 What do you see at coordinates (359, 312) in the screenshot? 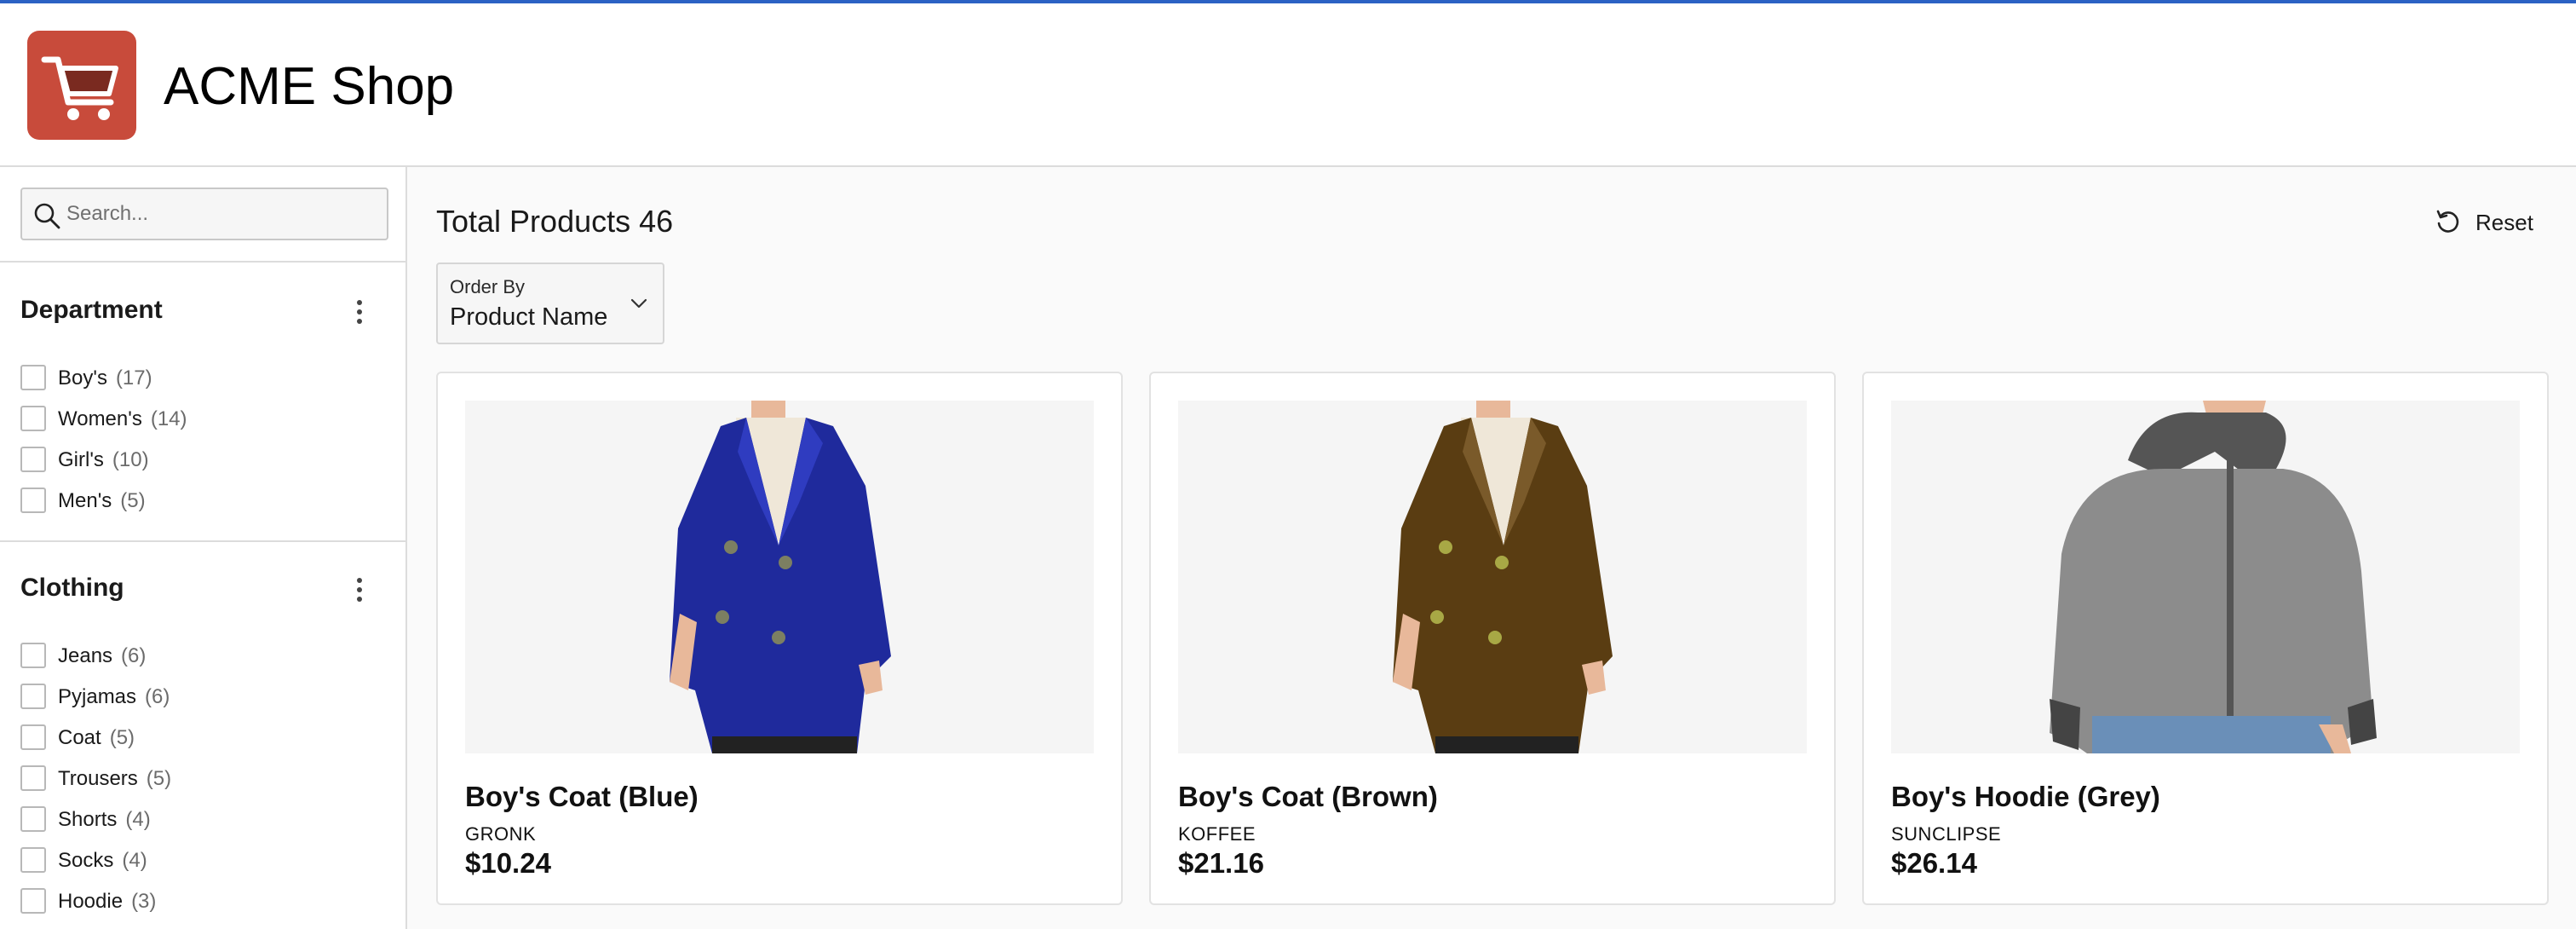
I see `department-menu-icon` at bounding box center [359, 312].